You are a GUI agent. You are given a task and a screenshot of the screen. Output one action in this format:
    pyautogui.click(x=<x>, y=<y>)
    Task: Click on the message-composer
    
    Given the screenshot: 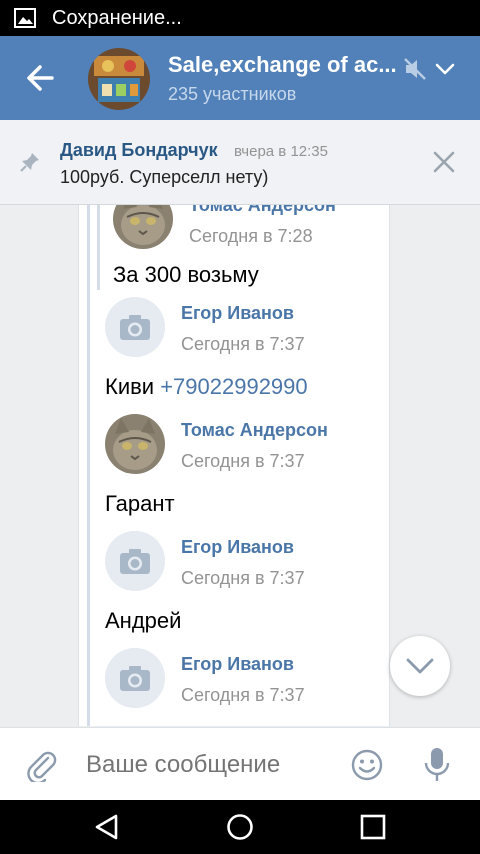 What is the action you would take?
    pyautogui.click(x=240, y=764)
    